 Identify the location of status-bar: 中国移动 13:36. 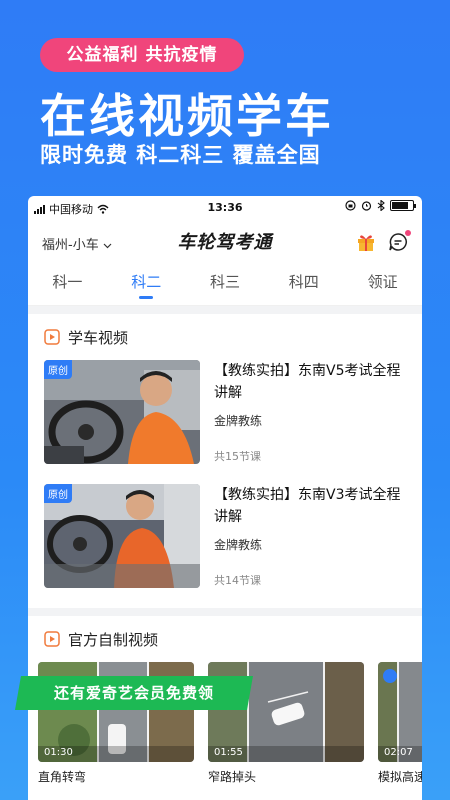
(225, 208).